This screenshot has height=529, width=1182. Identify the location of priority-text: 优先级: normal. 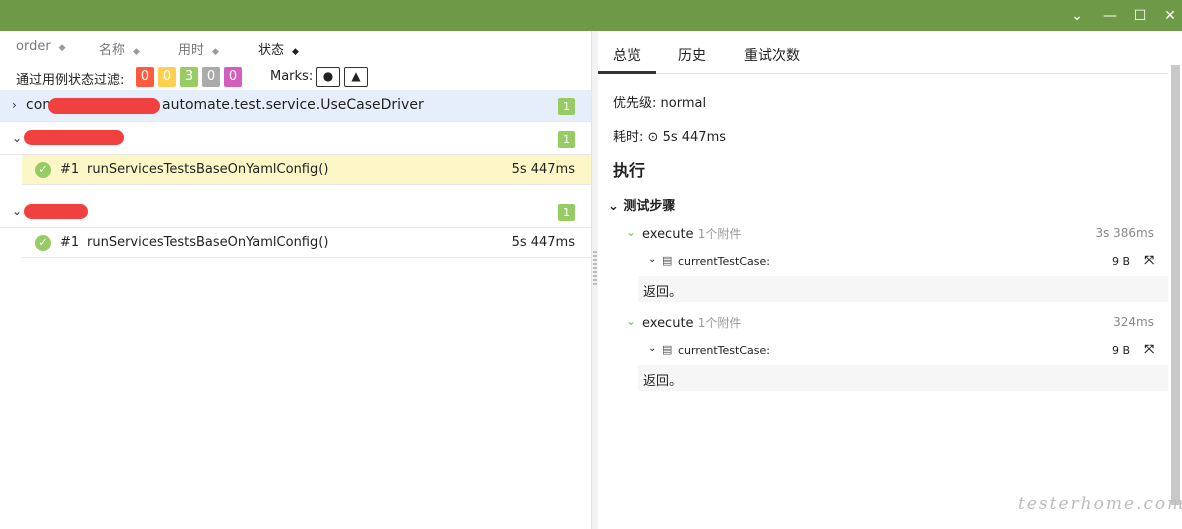
(660, 103).